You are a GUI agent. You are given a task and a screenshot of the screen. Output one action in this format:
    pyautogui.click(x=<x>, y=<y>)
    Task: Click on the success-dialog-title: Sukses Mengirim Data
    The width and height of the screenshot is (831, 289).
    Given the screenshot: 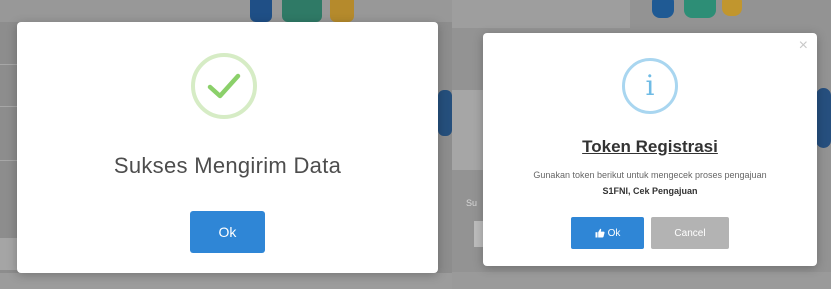 What is the action you would take?
    pyautogui.click(x=227, y=165)
    